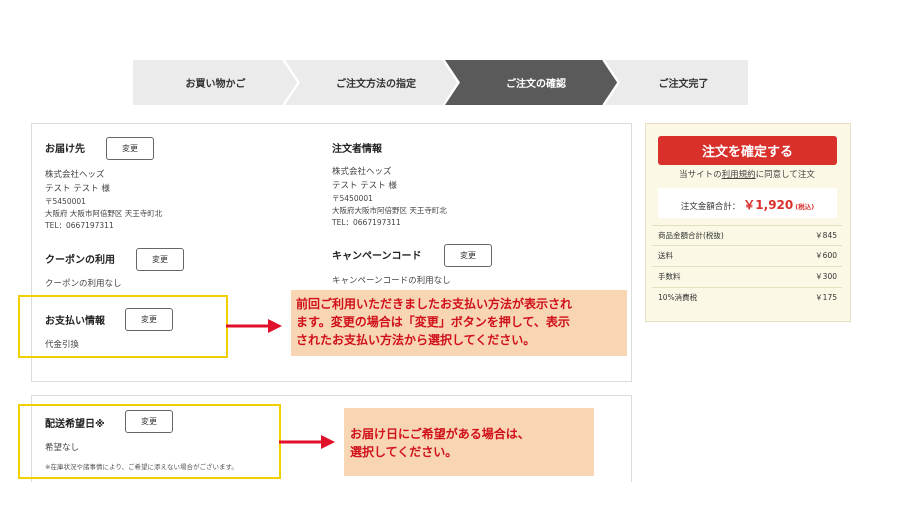 This screenshot has height=532, width=900. I want to click on payment-title: お支払い情報, so click(75, 321).